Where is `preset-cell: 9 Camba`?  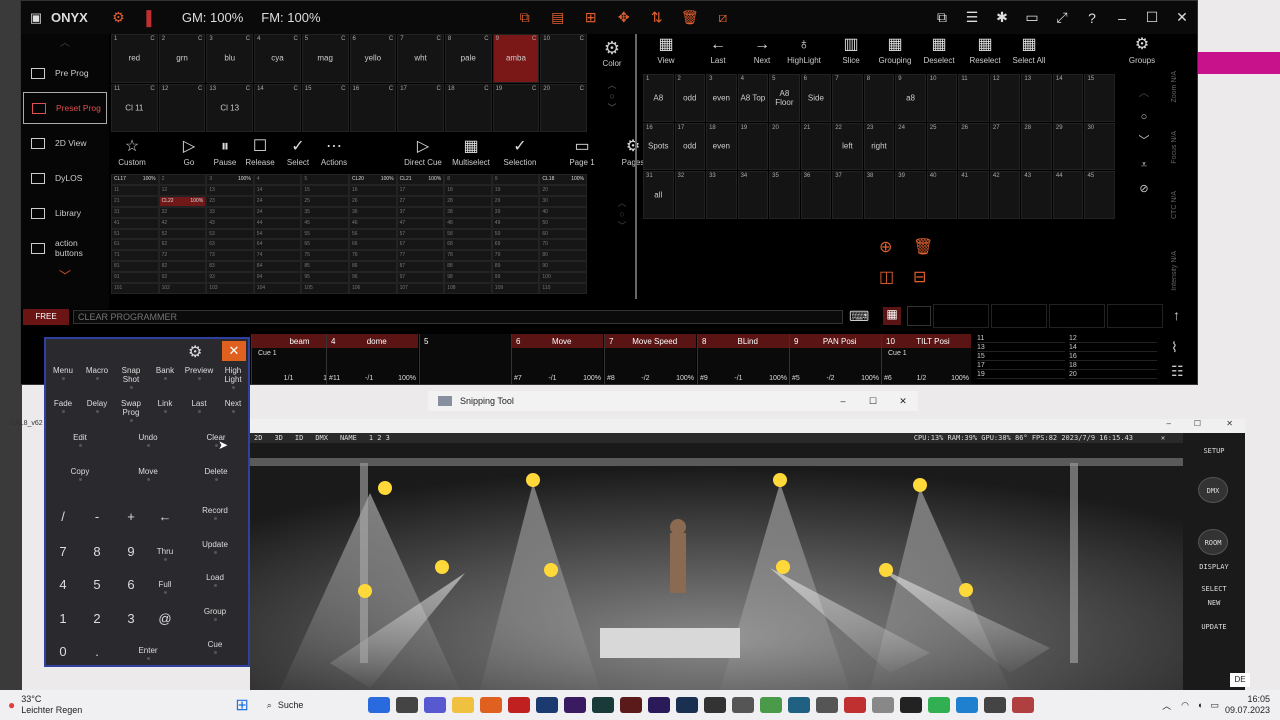
preset-cell: 9 Camba is located at coordinates (516, 58).